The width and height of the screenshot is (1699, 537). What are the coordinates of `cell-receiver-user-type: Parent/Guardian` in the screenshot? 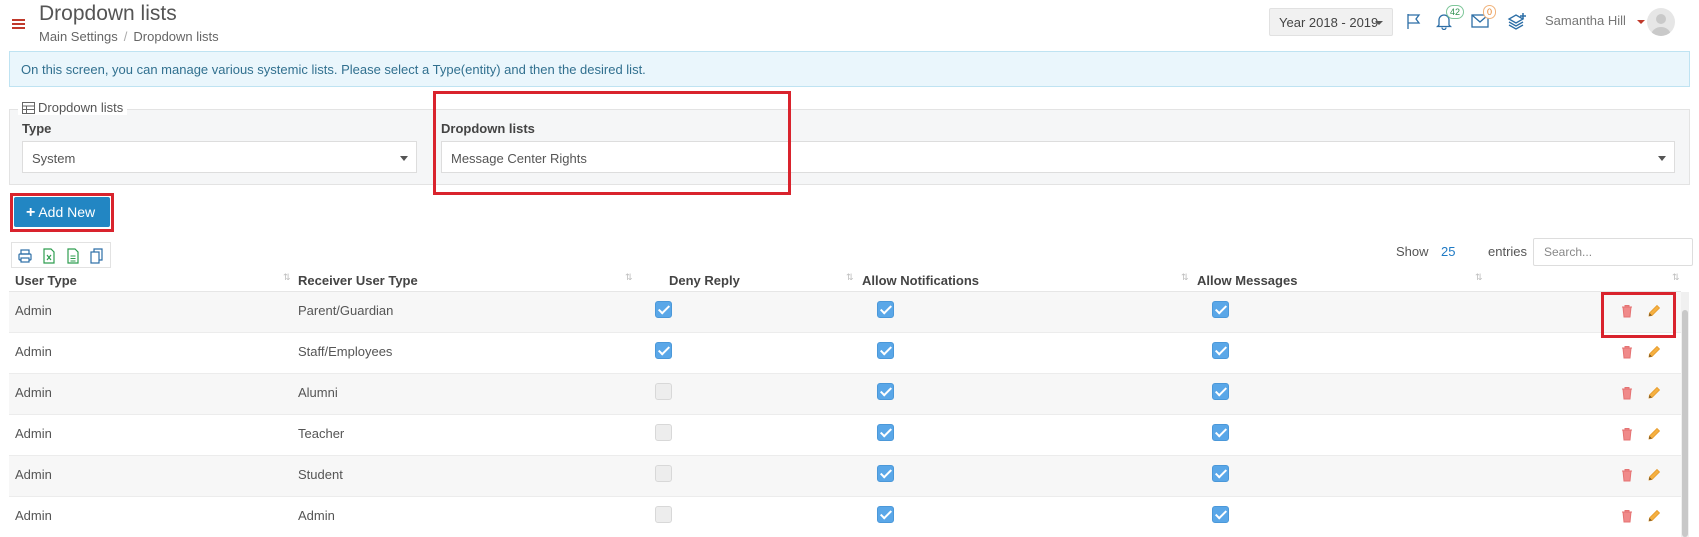 It's located at (346, 310).